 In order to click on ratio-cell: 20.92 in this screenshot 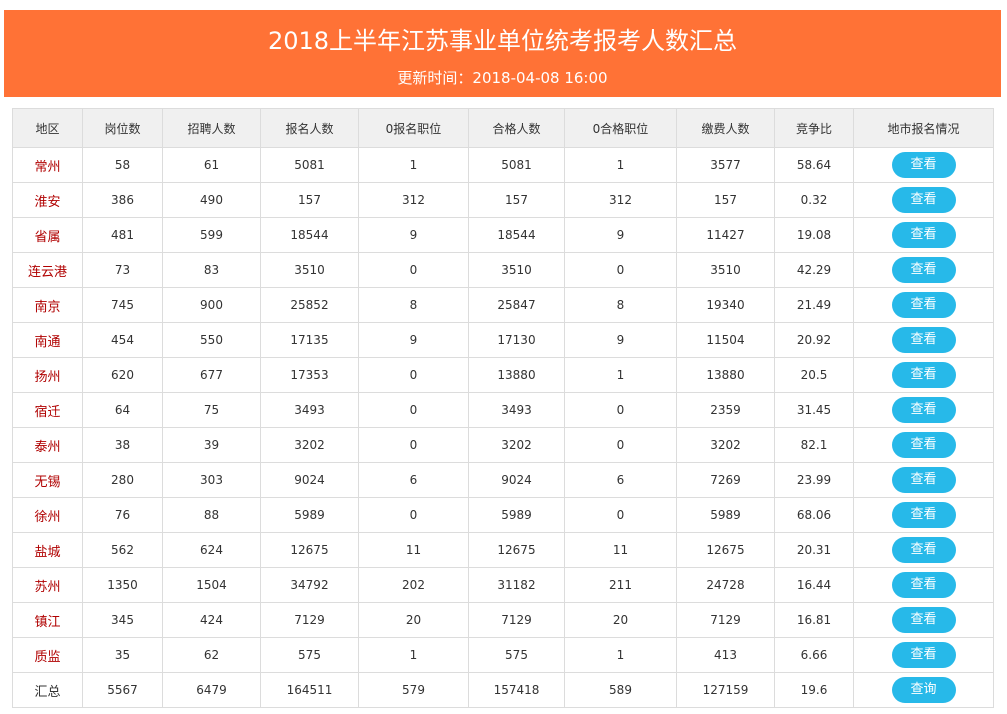, I will do `click(814, 340)`.